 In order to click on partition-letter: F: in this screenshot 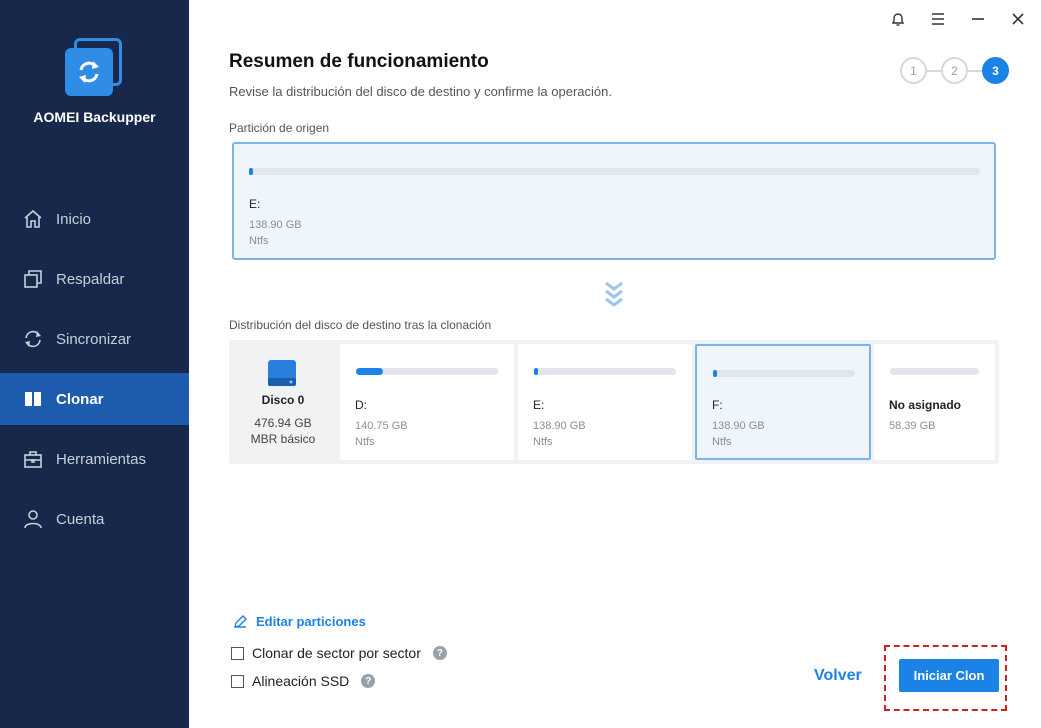, I will do `click(717, 405)`.